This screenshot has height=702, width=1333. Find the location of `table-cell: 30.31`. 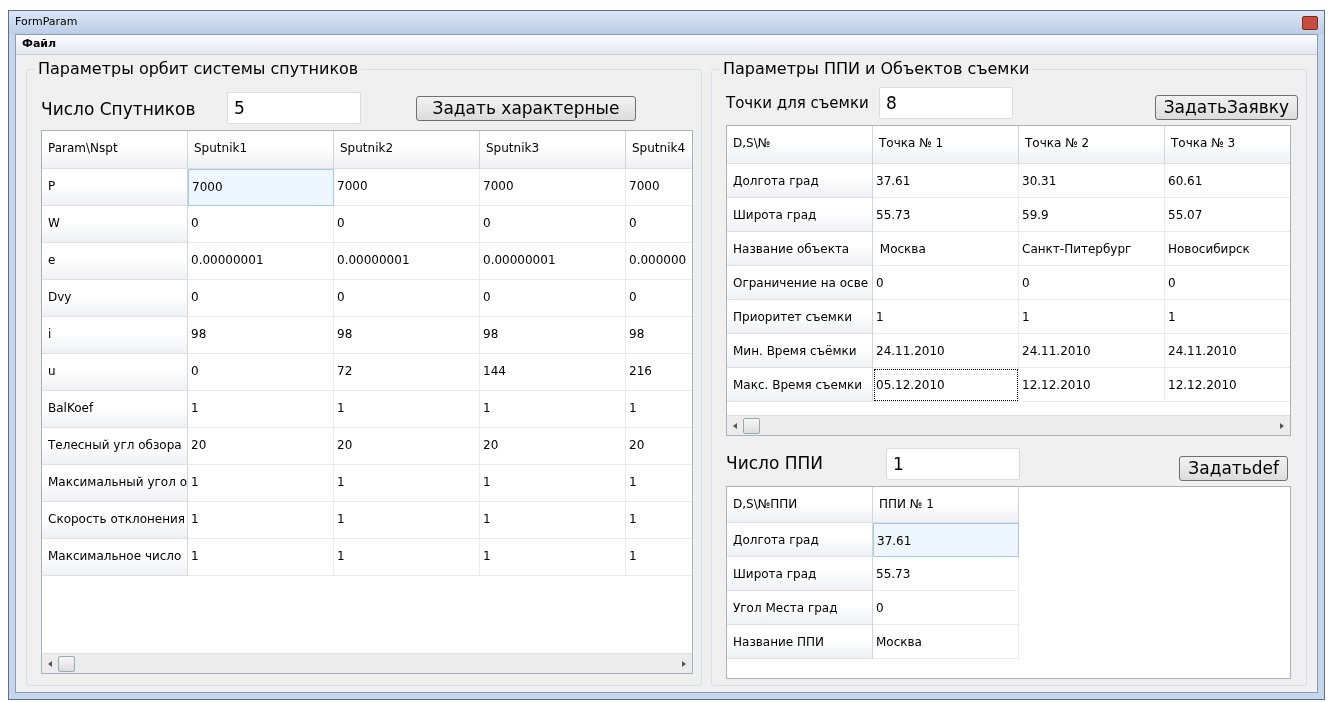

table-cell: 30.31 is located at coordinates (1092, 181).